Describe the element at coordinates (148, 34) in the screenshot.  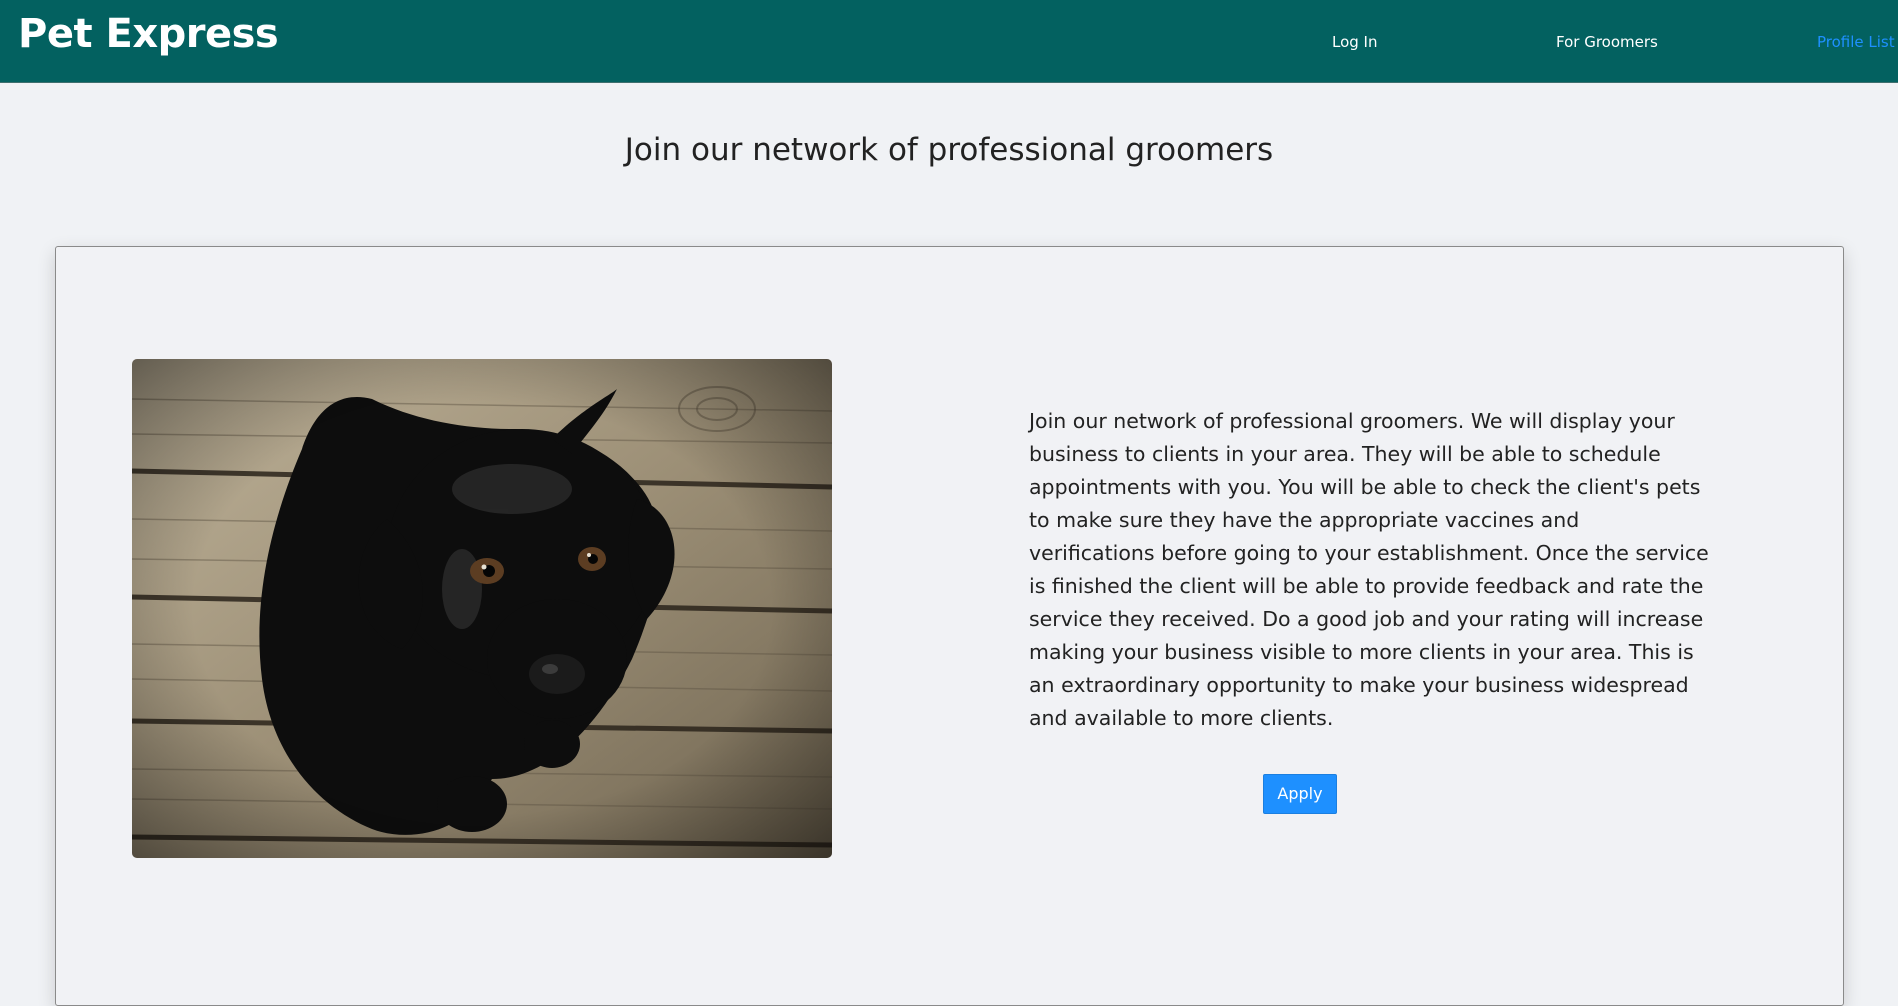
I see `brand-logo: Pet Express` at that location.